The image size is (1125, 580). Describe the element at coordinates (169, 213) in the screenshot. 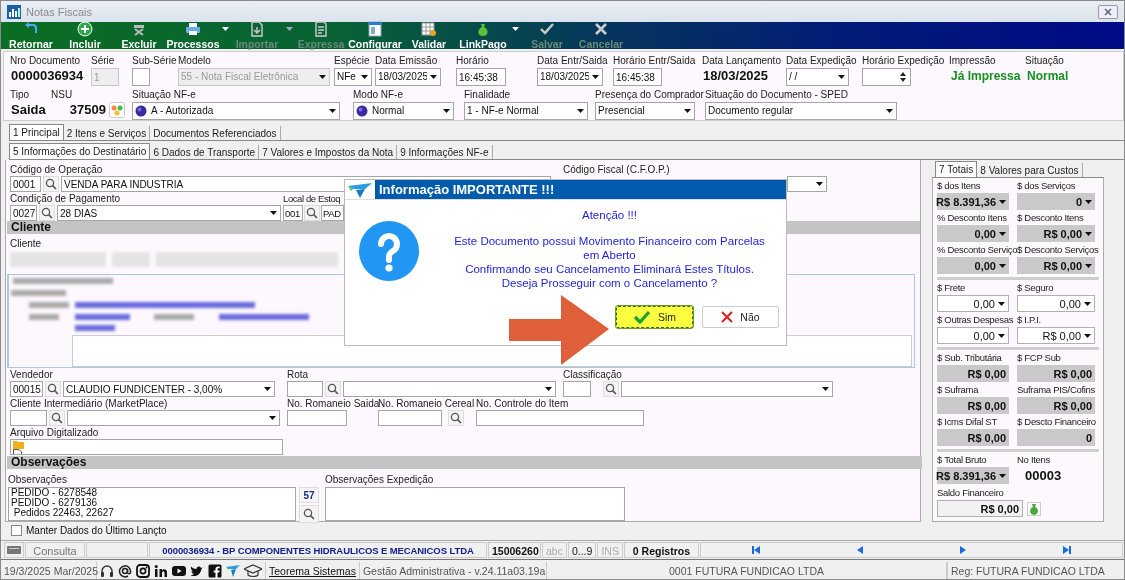

I see `dropdown: 28 DIAS` at that location.